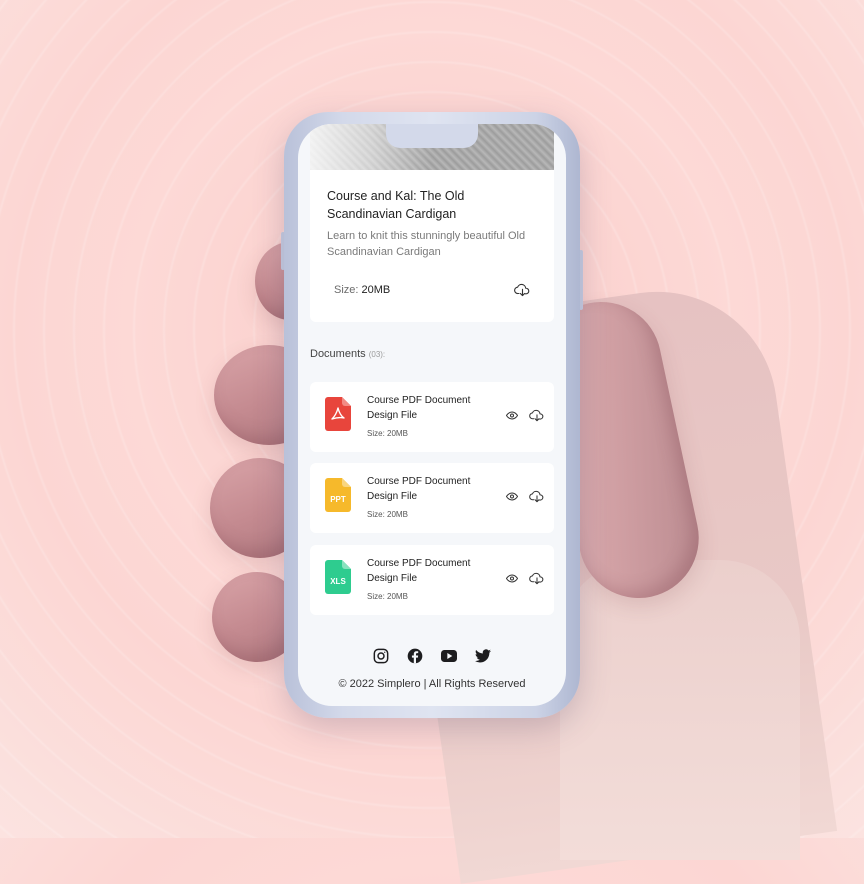 The height and width of the screenshot is (884, 864). I want to click on twitter-link, so click(483, 656).